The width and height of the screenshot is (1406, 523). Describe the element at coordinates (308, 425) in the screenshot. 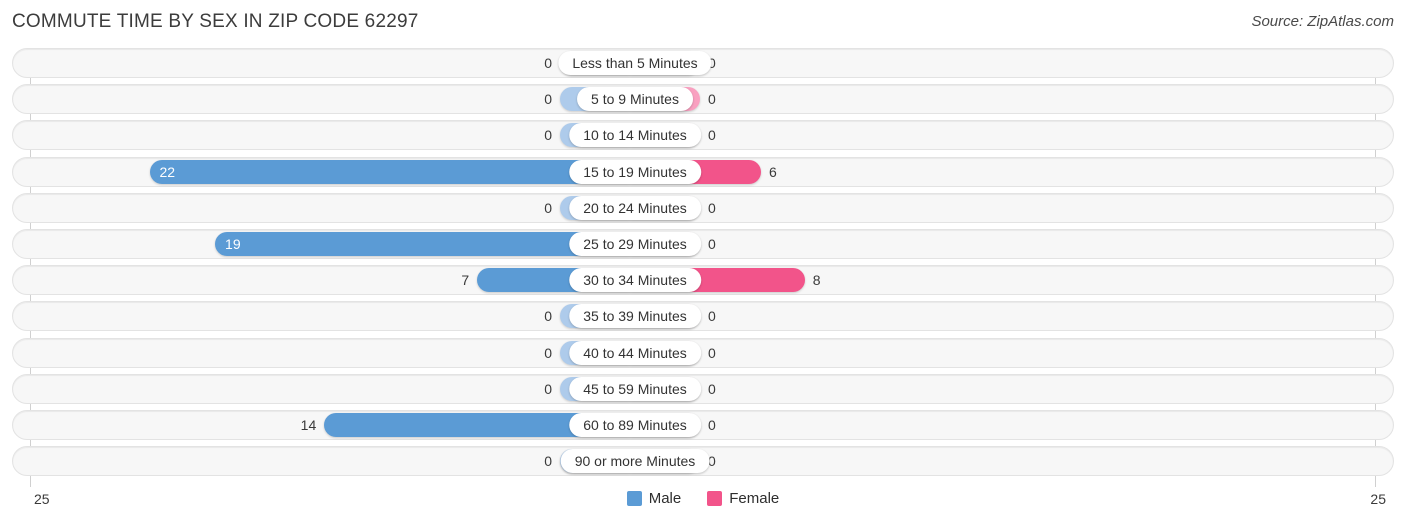

I see `bar-value-male: 14` at that location.